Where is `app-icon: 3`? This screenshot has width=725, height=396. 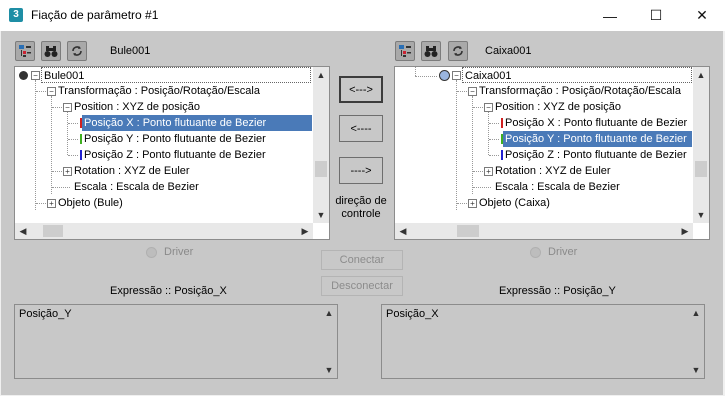
app-icon: 3 is located at coordinates (16, 15).